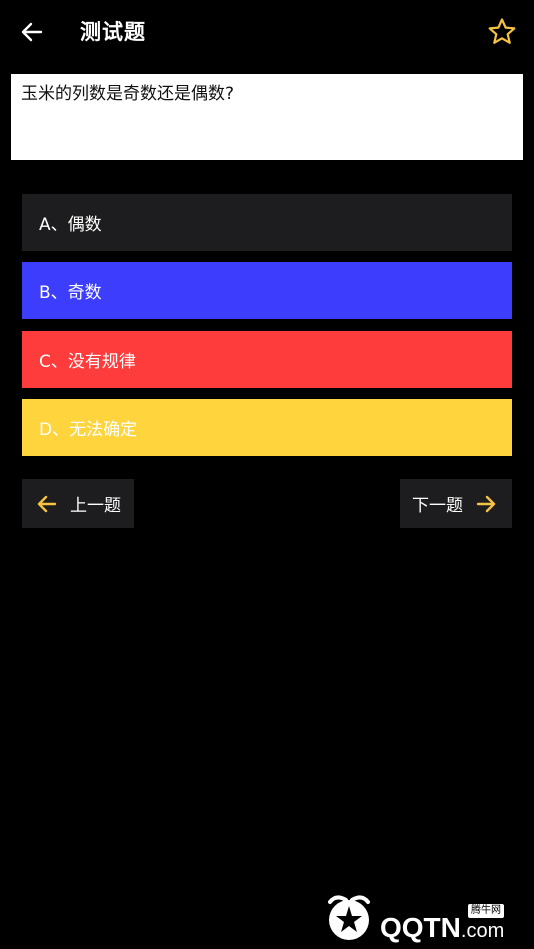  What do you see at coordinates (349, 917) in the screenshot?
I see `qqtn-logo-icon` at bounding box center [349, 917].